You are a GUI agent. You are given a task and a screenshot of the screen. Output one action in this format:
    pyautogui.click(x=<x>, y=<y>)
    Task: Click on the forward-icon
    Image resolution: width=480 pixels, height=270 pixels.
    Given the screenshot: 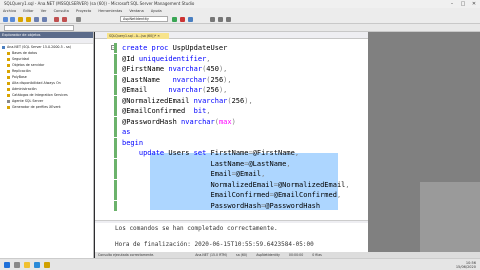 What is the action you would take?
    pyautogui.click(x=12, y=19)
    